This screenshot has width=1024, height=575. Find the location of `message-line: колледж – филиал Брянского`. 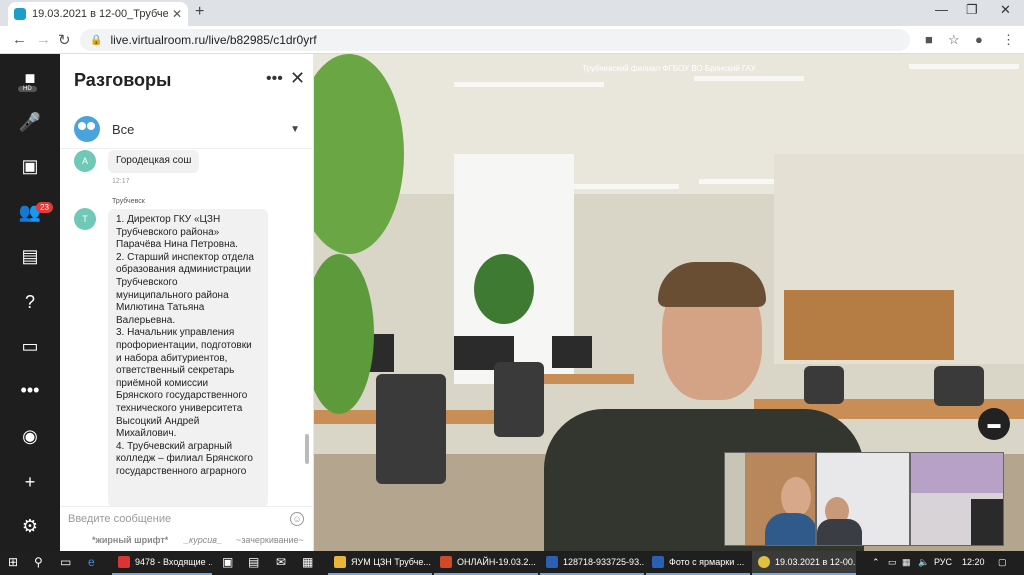

message-line: колледж – филиал Брянского is located at coordinates (184, 459).